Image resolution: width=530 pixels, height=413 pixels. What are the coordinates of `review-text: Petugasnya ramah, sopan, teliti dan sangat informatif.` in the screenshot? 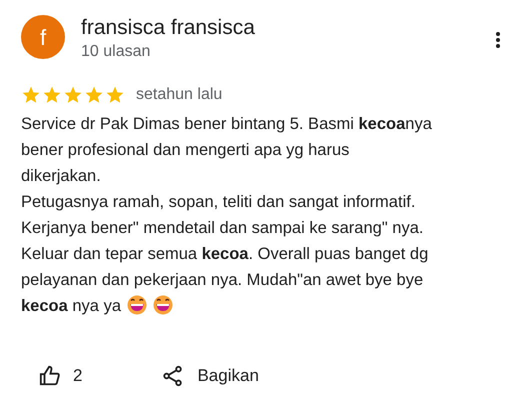 It's located at (218, 202).